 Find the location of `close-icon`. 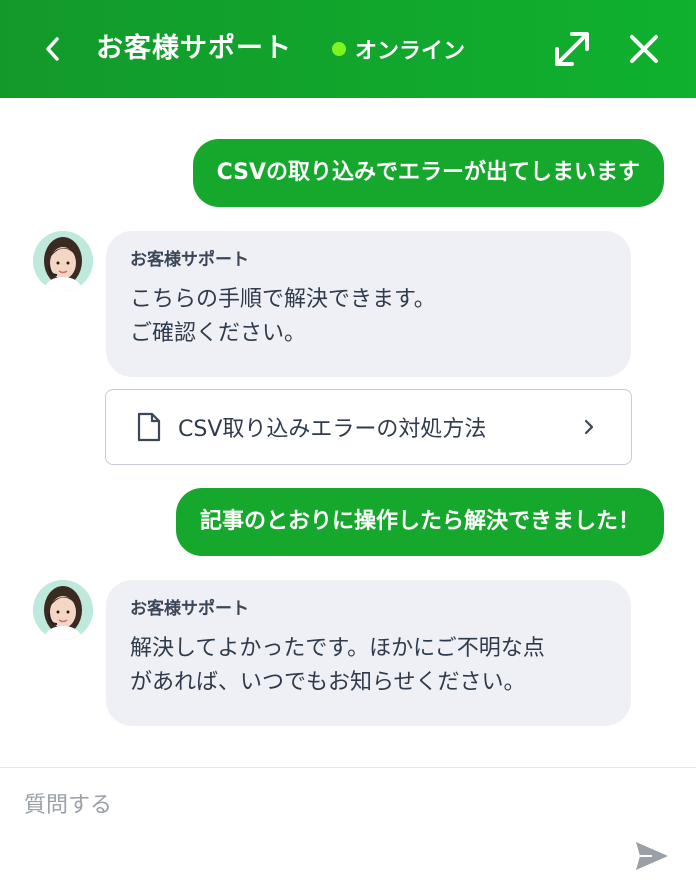

close-icon is located at coordinates (644, 49).